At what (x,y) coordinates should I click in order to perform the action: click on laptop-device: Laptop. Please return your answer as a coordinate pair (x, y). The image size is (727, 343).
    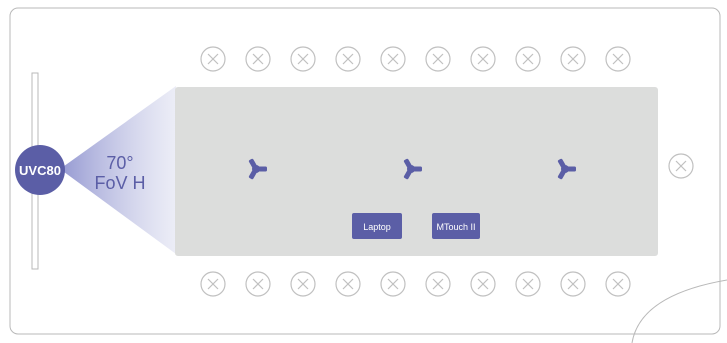
    Looking at the image, I should click on (377, 226).